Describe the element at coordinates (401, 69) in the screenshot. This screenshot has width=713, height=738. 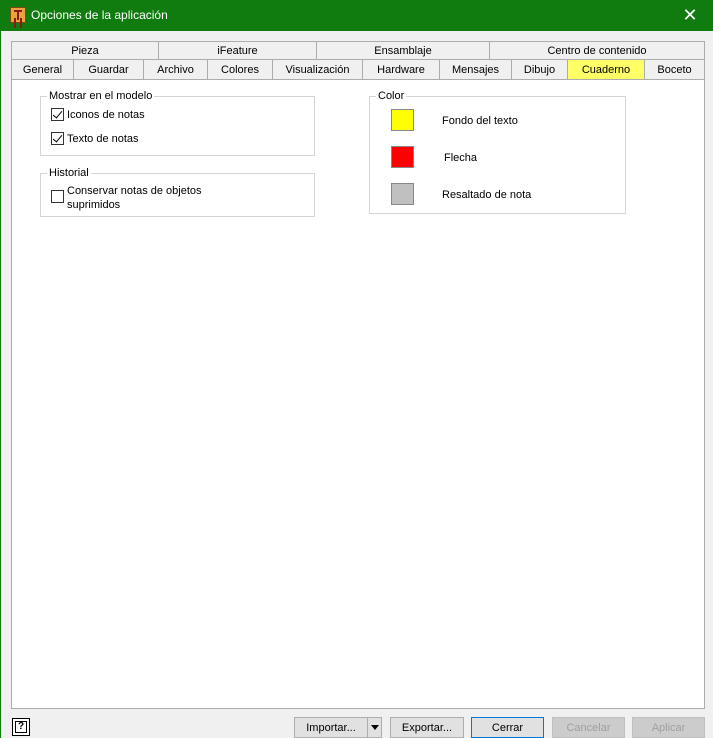
I see `tab-hardware: Hardware` at that location.